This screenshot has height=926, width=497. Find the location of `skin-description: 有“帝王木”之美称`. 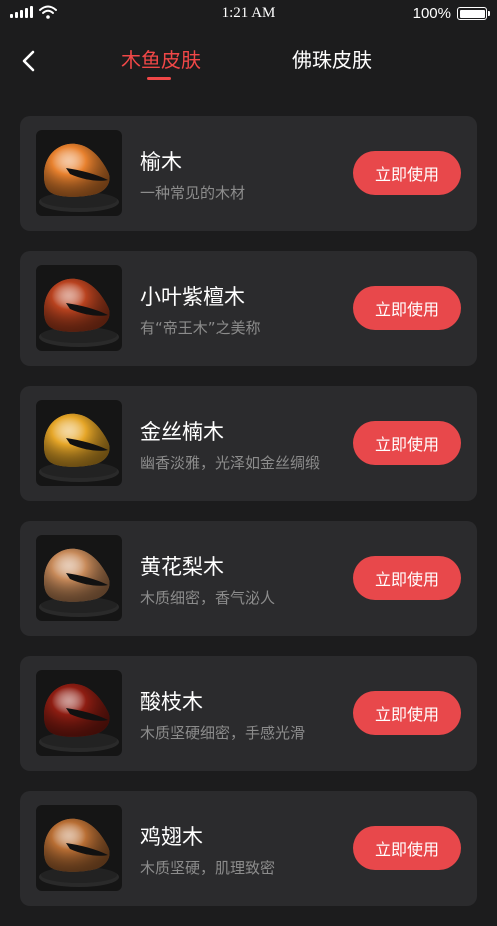

skin-description: 有“帝王木”之美称 is located at coordinates (200, 328).